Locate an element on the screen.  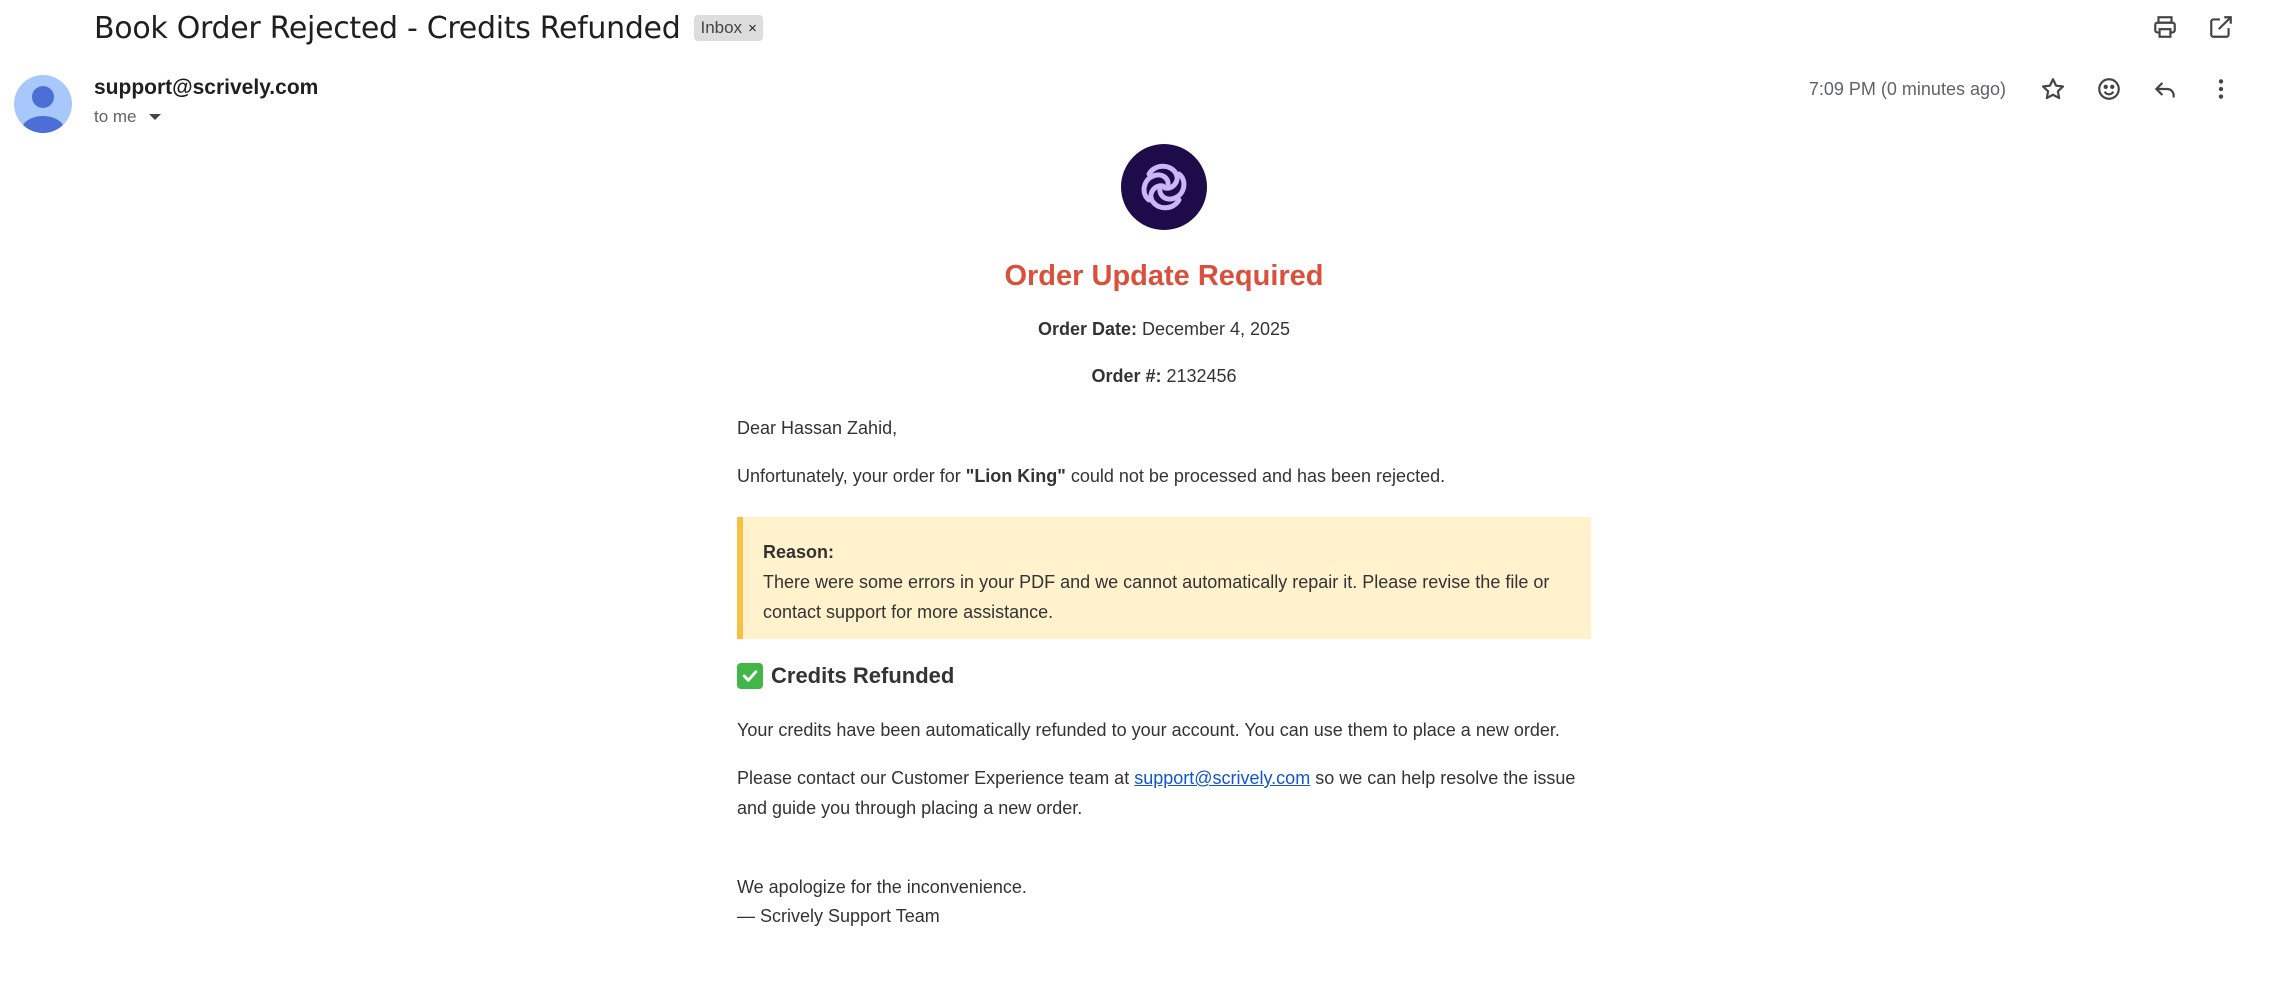
greeting: Dear Hassan Zahid, is located at coordinates (817, 428).